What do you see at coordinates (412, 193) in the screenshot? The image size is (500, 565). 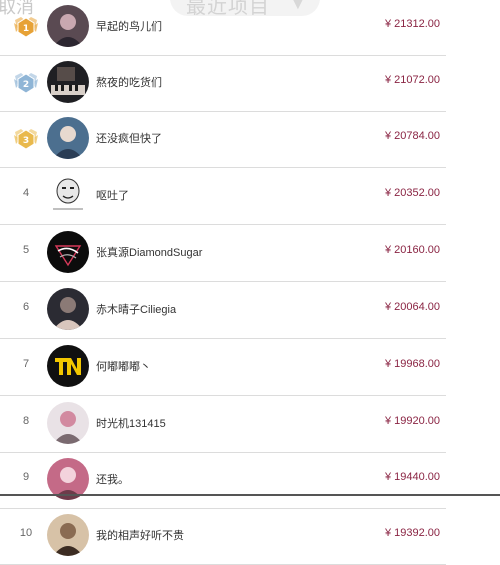 I see `amount-value: ¥ 20352.00` at bounding box center [412, 193].